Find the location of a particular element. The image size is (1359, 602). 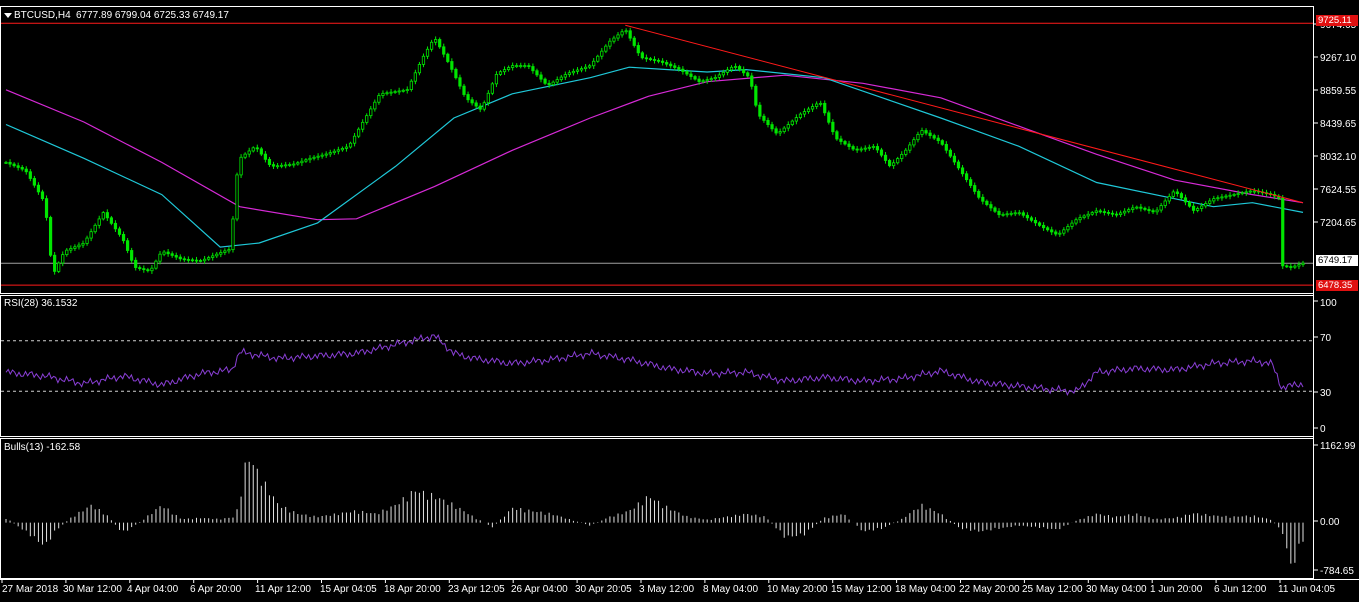

bottom-level-tag: 6478.35 is located at coordinates (1337, 285).